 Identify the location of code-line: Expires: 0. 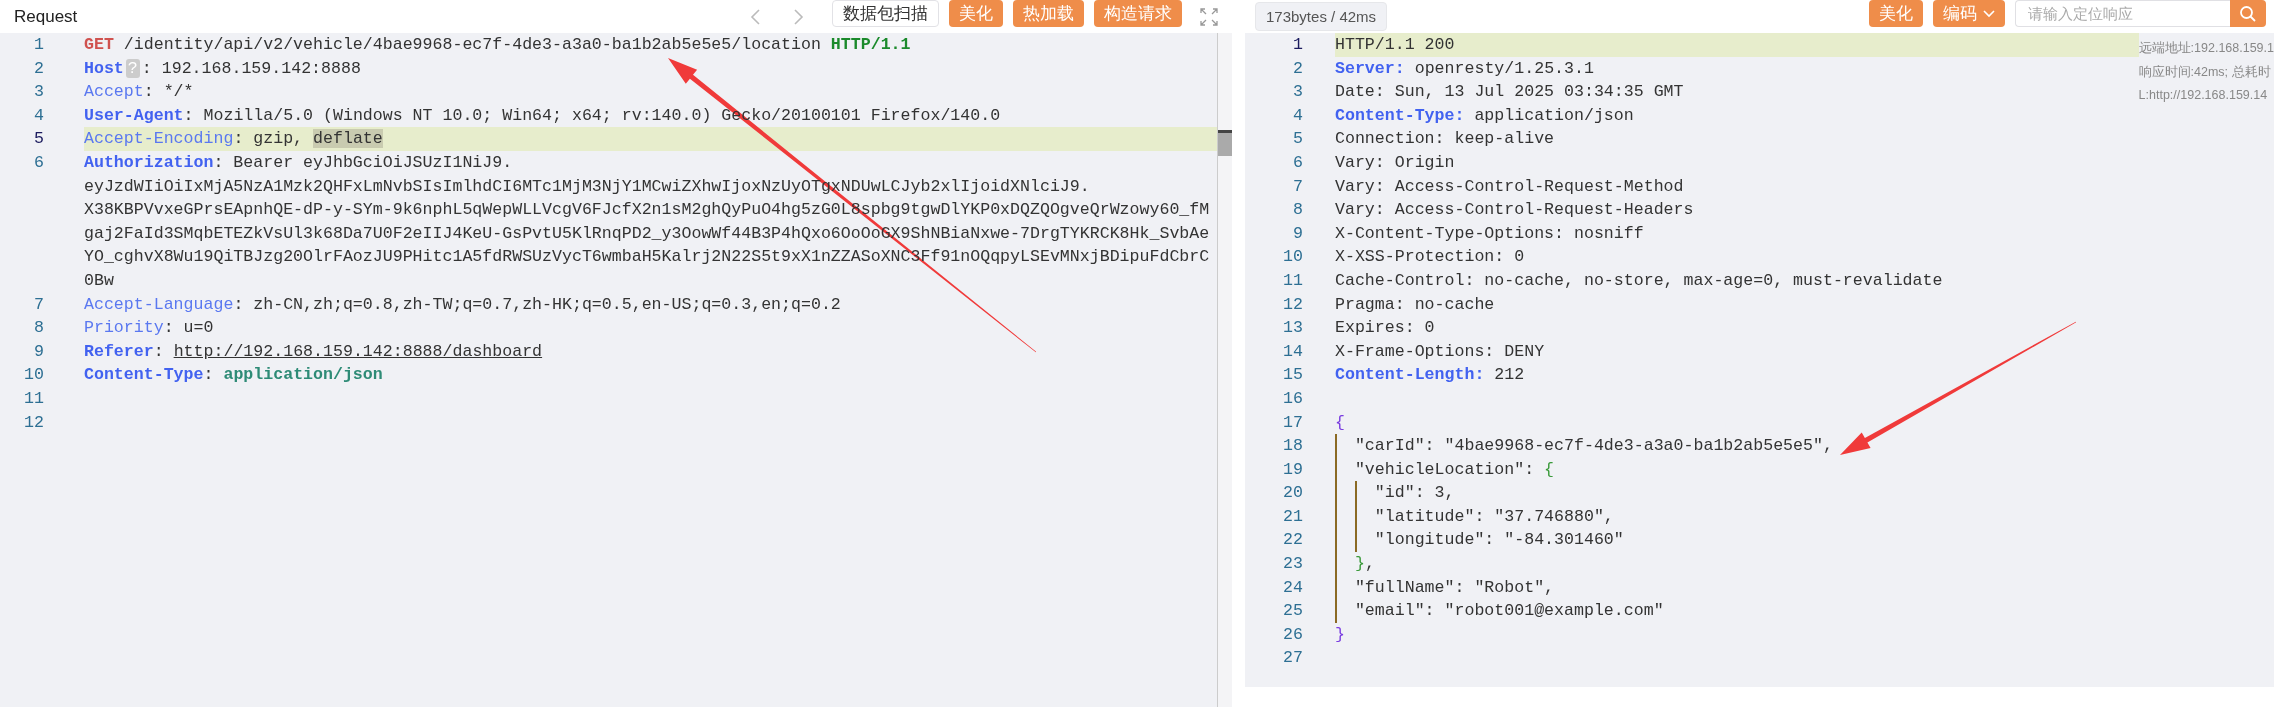
(1385, 328).